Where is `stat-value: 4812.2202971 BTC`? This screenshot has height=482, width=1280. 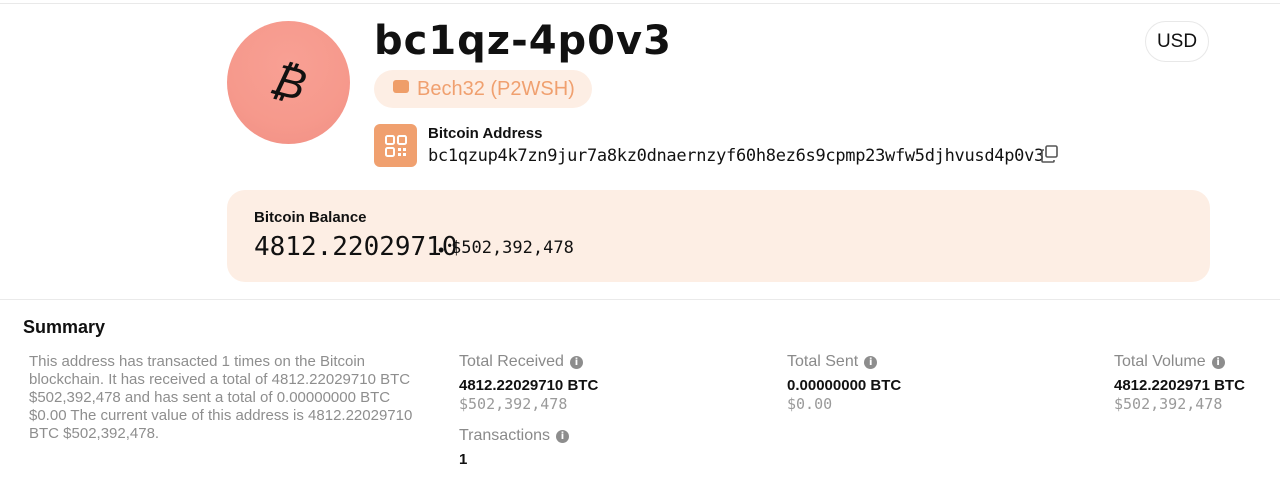 stat-value: 4812.2202971 BTC is located at coordinates (1179, 385).